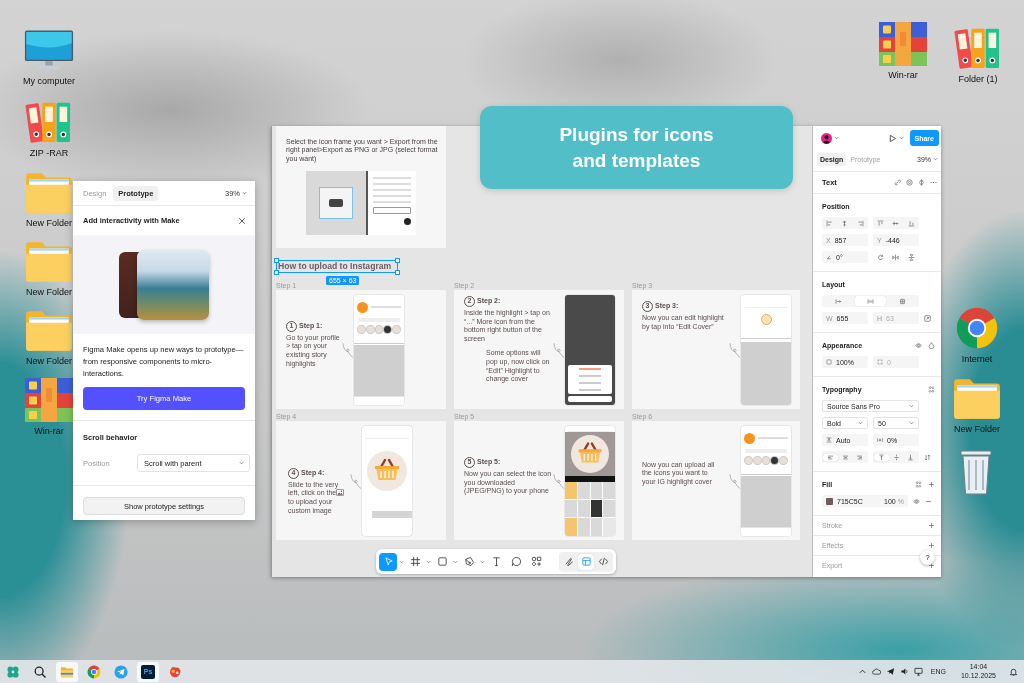 The width and height of the screenshot is (1024, 683). Describe the element at coordinates (904, 671) in the screenshot. I see `speaker-icon` at that location.